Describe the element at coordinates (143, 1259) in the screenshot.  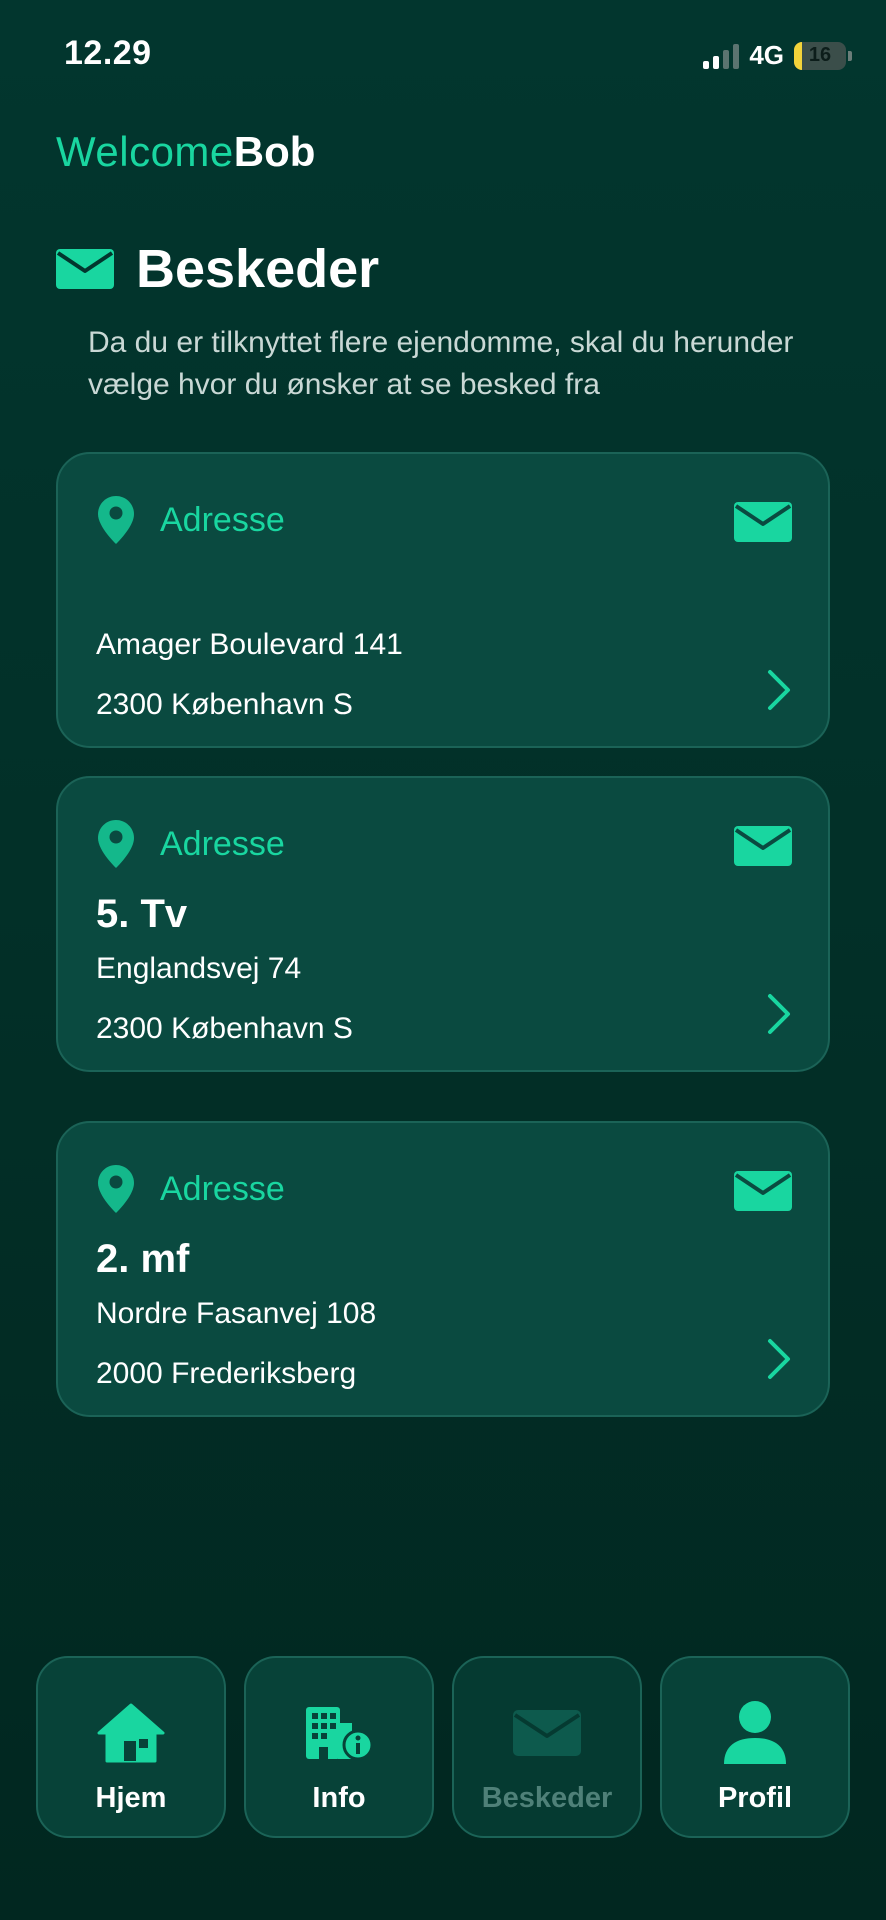
I see `card-unit: 2. mf` at that location.